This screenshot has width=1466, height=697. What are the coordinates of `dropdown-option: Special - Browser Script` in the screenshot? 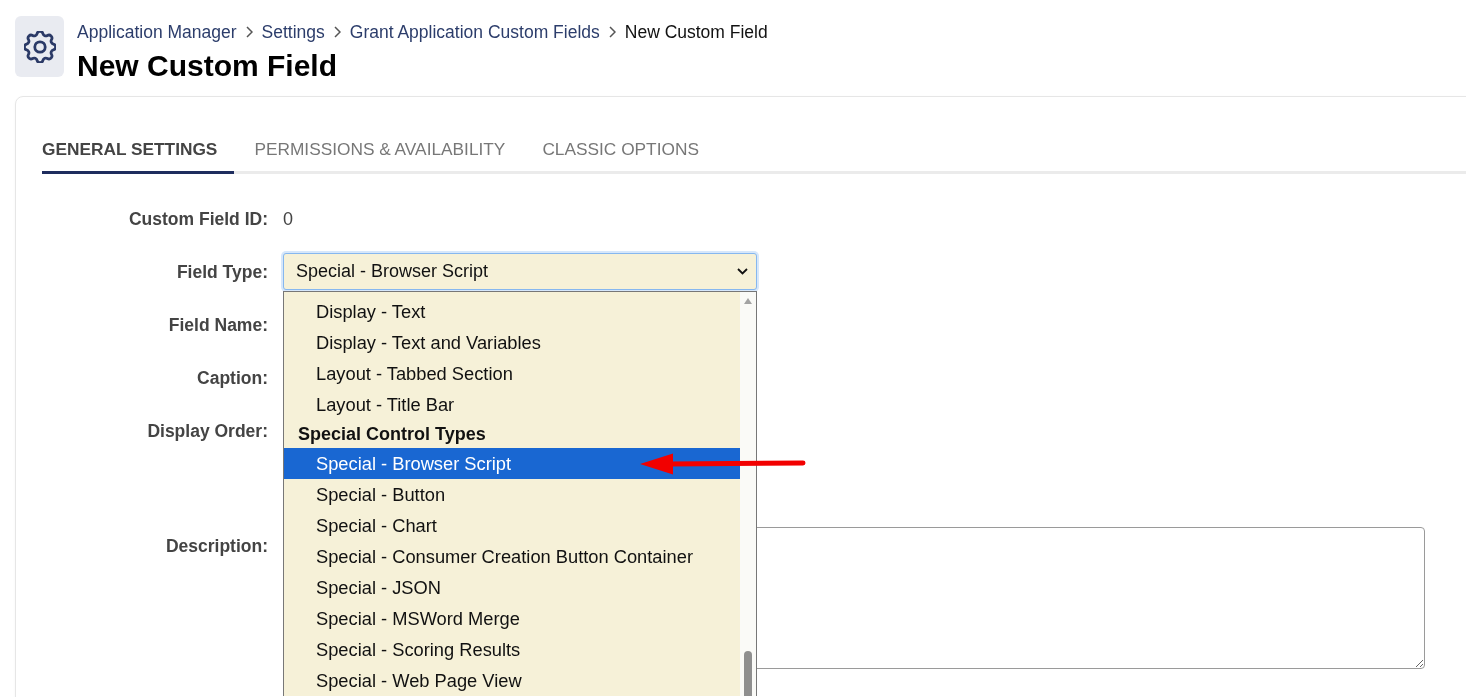 It's located at (512, 463).